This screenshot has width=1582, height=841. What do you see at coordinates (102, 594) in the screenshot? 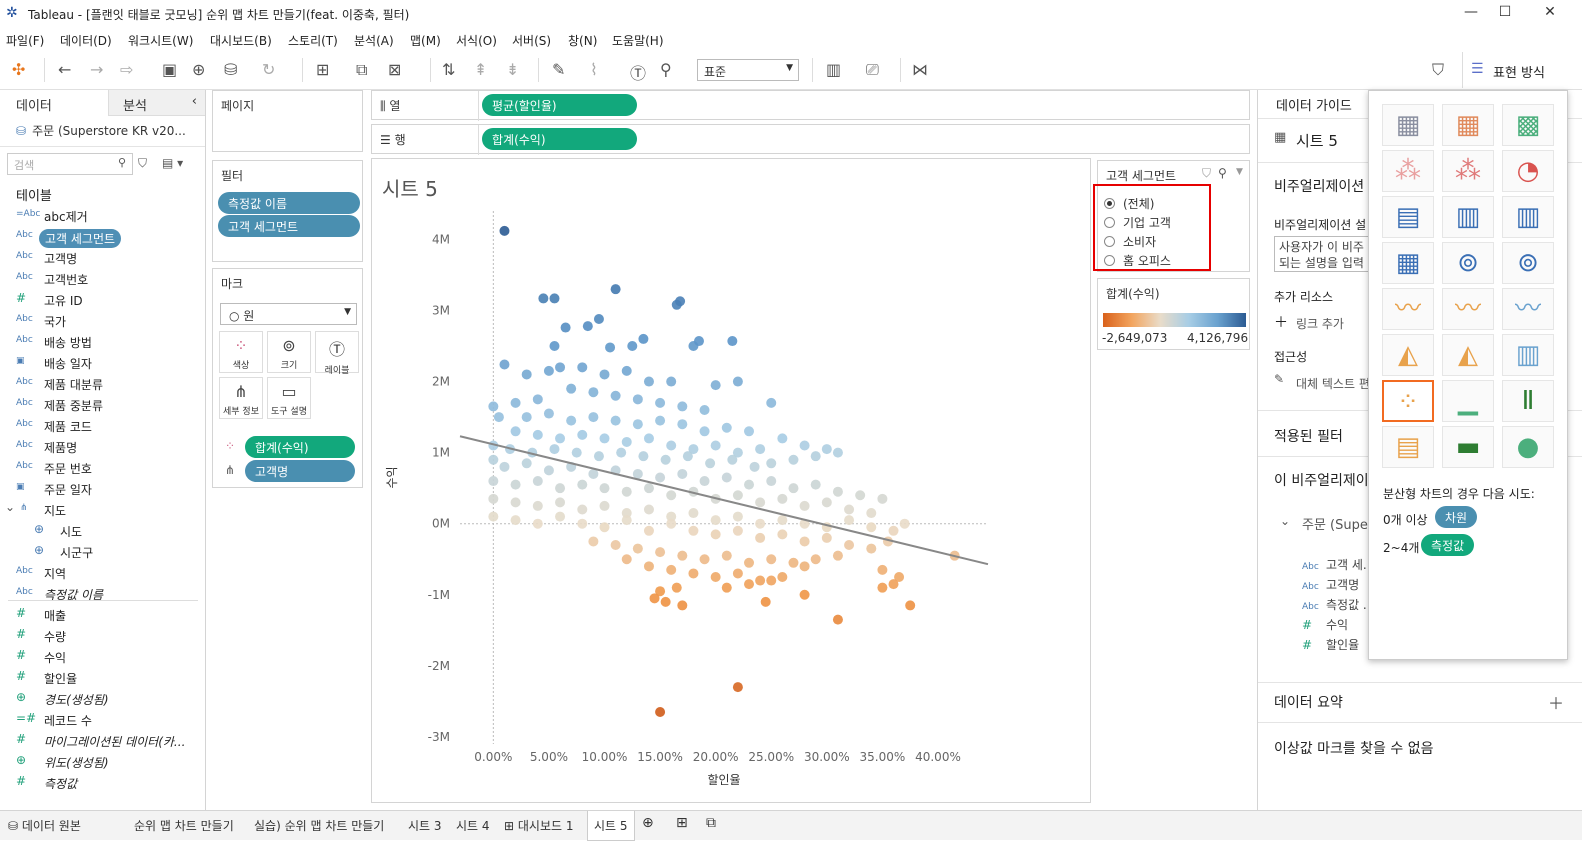
I see `field-item: Abc 측정값 이름` at bounding box center [102, 594].